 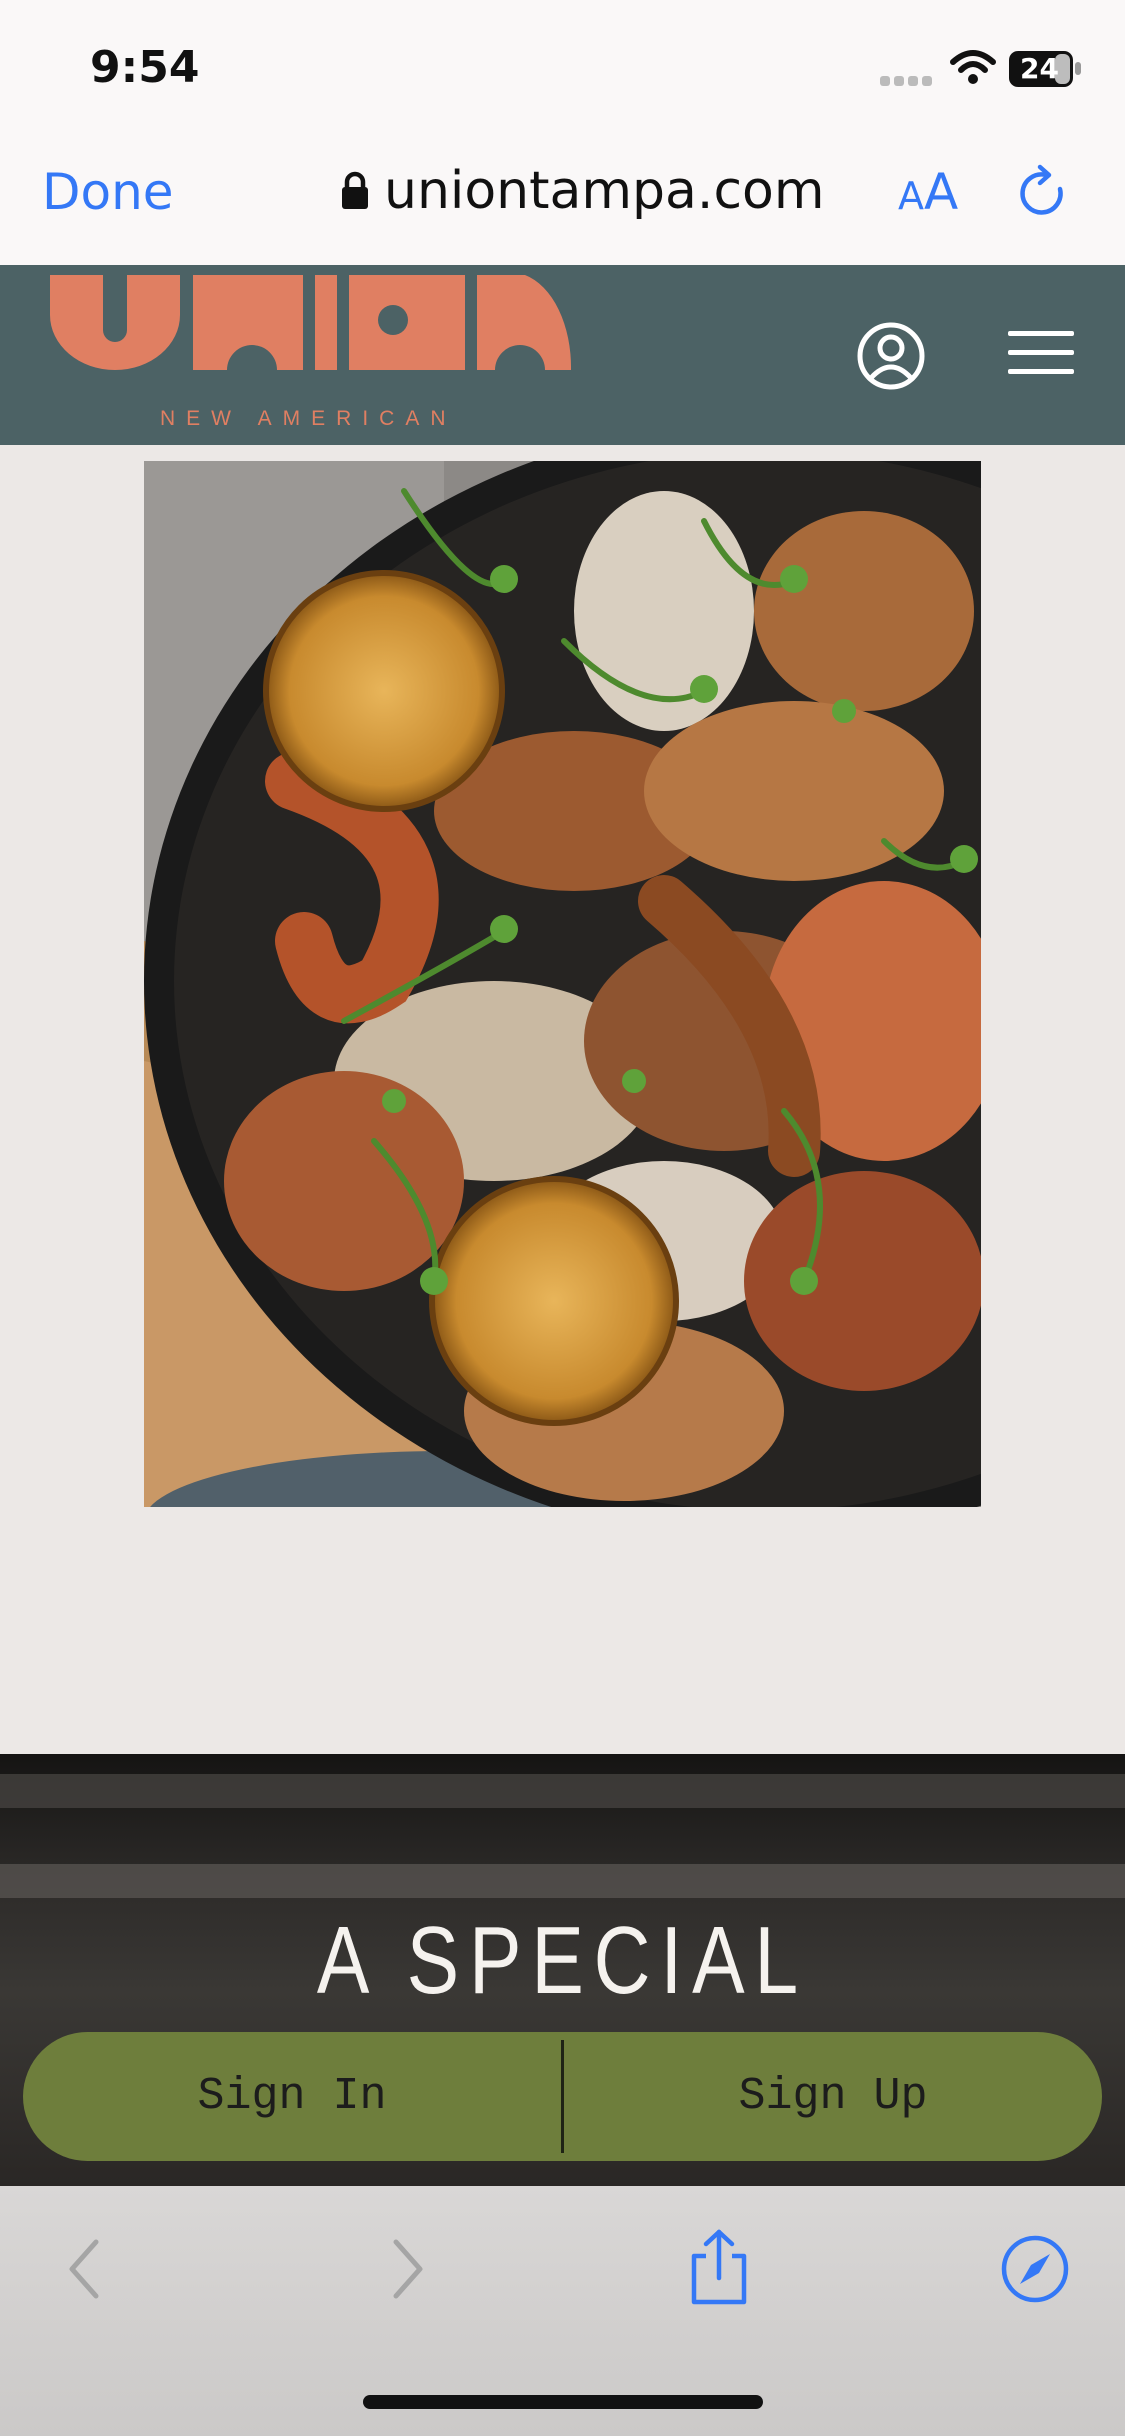 What do you see at coordinates (562, 2096) in the screenshot?
I see `auth-bar: Sign In Sign Up` at bounding box center [562, 2096].